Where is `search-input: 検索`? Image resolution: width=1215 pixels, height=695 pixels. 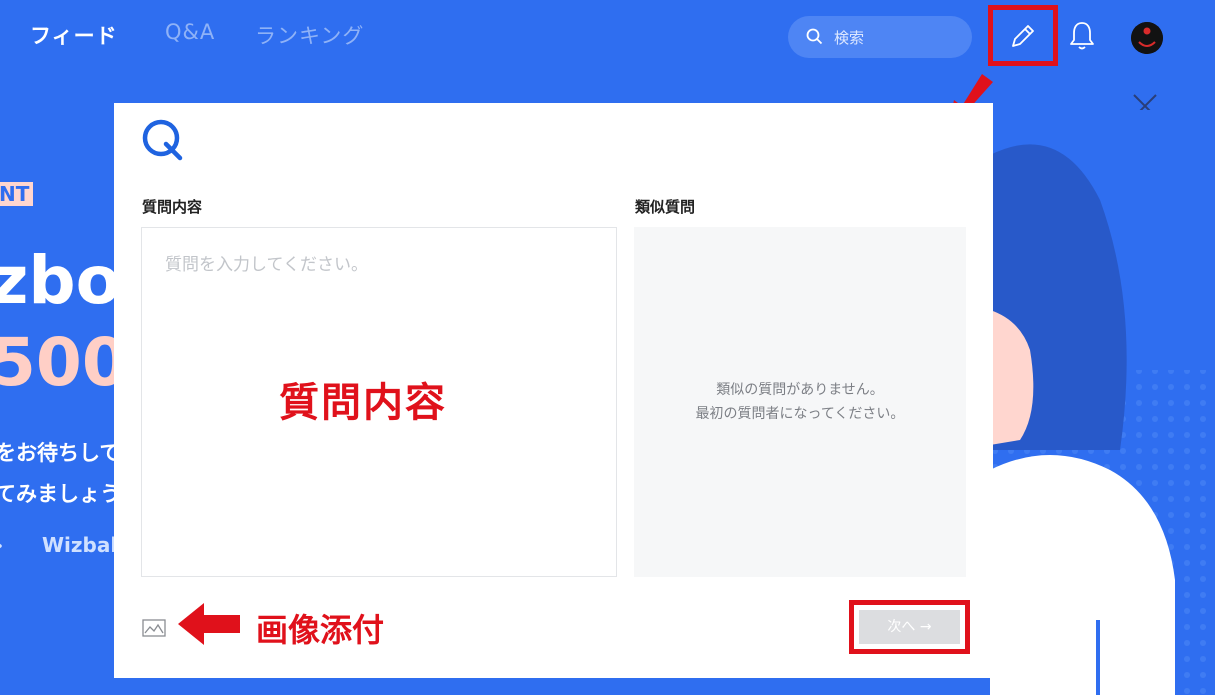
search-input: 検索 is located at coordinates (880, 37).